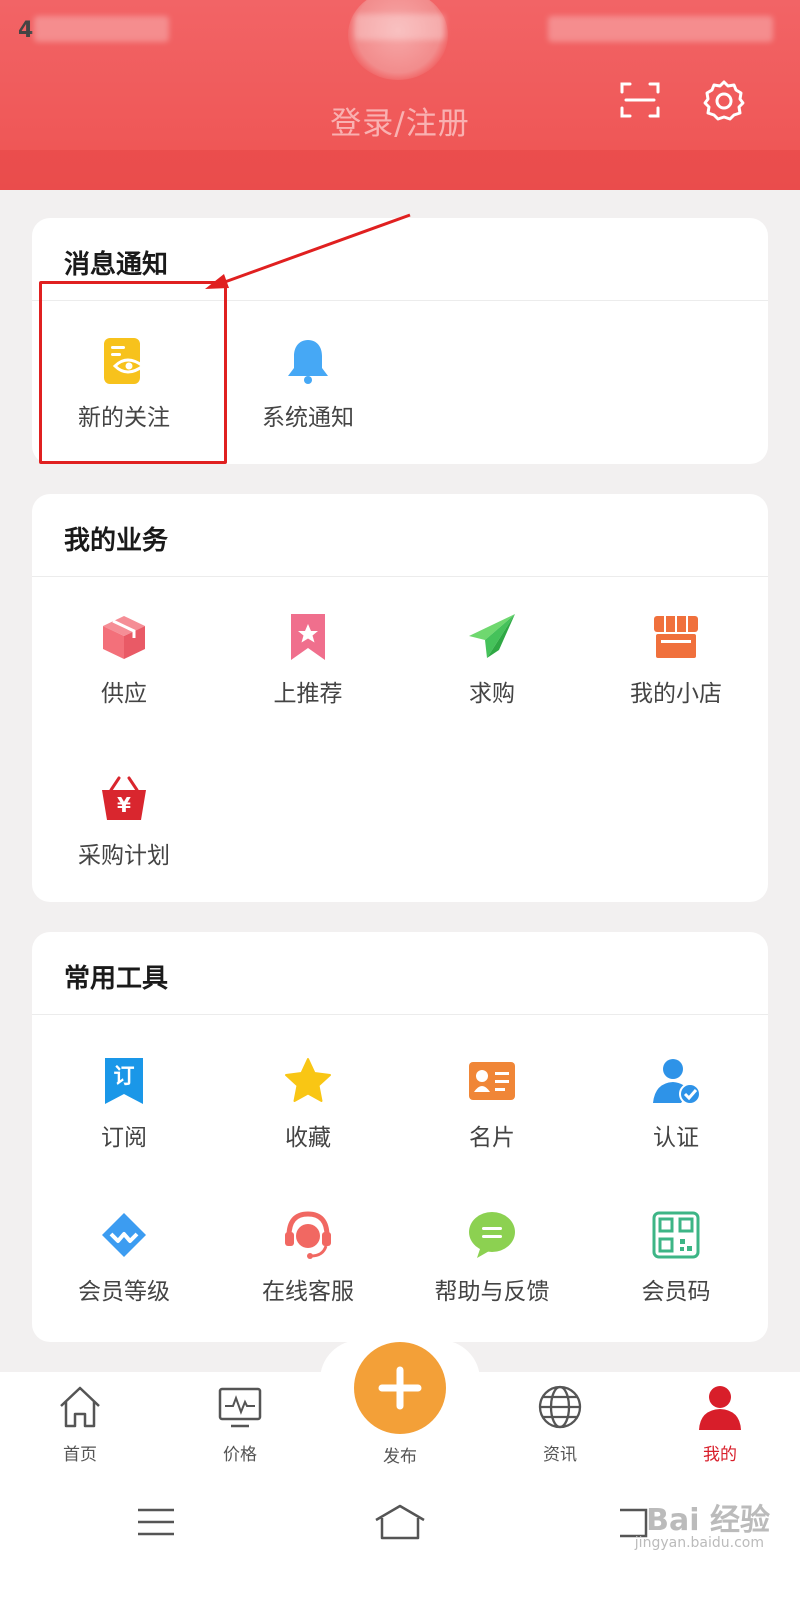 The image size is (800, 1600). What do you see at coordinates (116, 541) in the screenshot?
I see `section-title: 我的业务` at bounding box center [116, 541].